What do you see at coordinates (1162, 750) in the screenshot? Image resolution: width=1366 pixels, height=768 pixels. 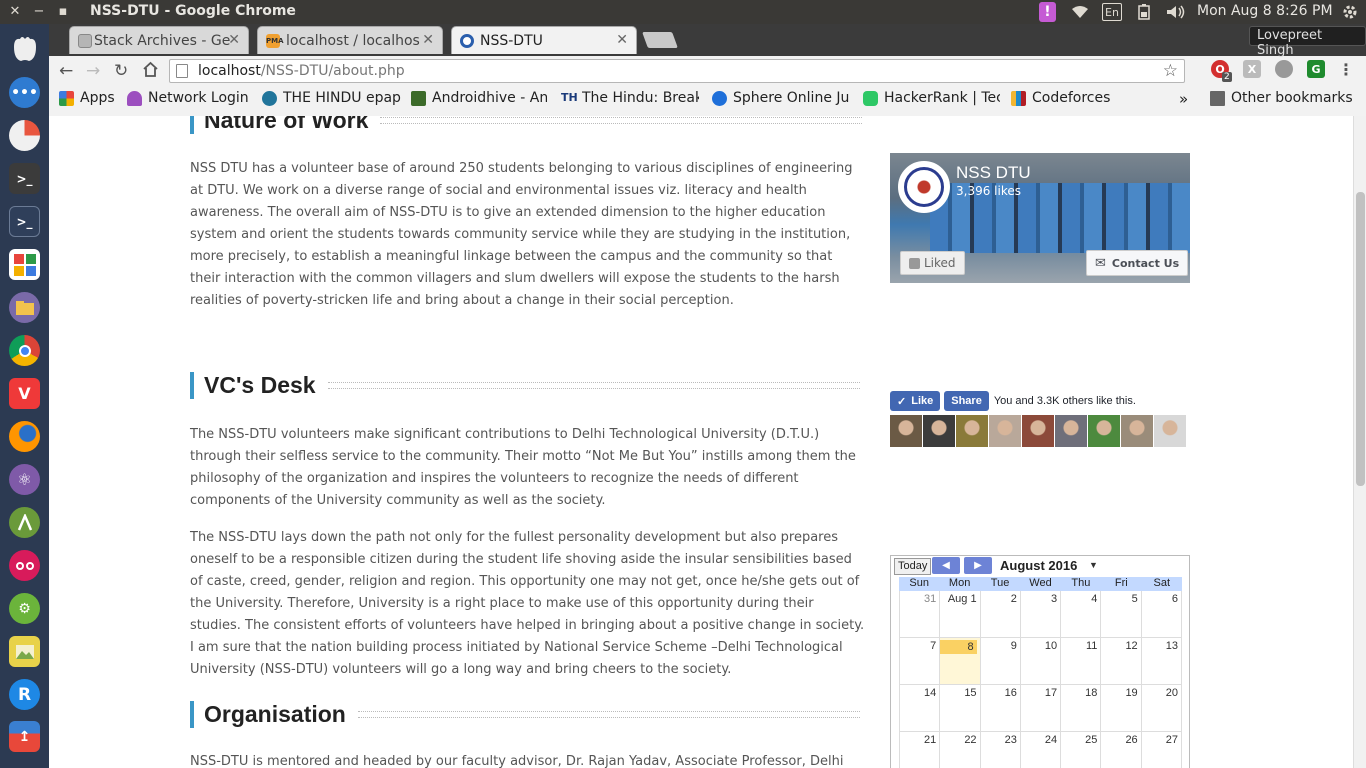 I see `calendar-day-cell: 27` at bounding box center [1162, 750].